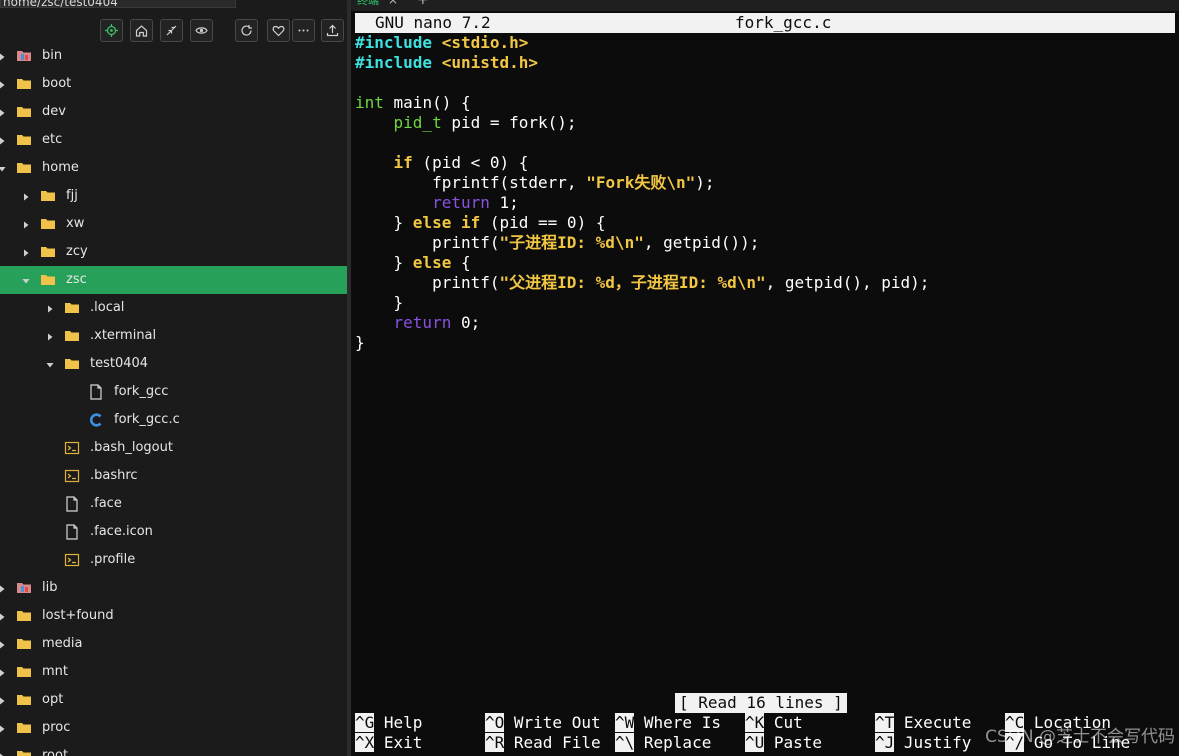  Describe the element at coordinates (72, 560) in the screenshot. I see `script-icon` at that location.